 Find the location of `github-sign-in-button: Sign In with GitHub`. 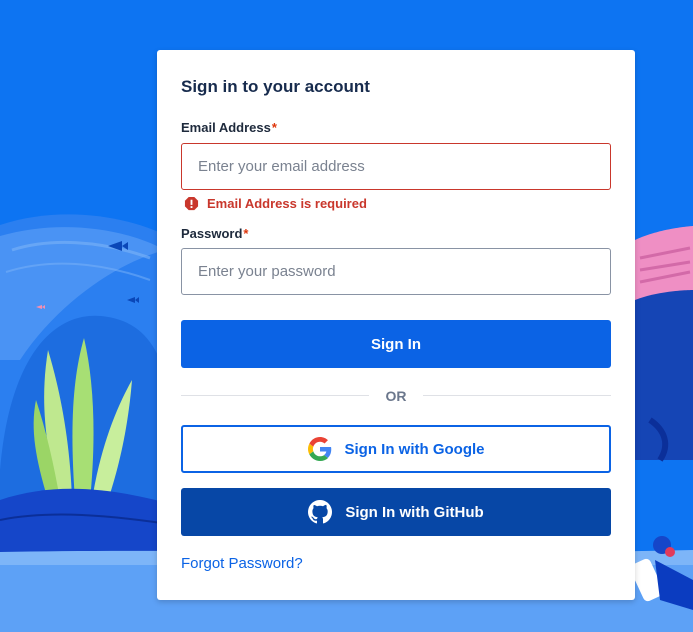

github-sign-in-button: Sign In with GitHub is located at coordinates (396, 512).